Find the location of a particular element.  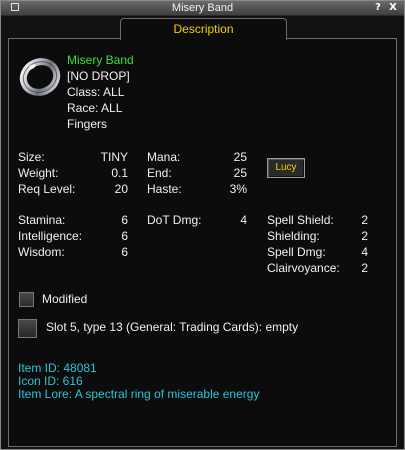

ring-icon is located at coordinates (40, 77).